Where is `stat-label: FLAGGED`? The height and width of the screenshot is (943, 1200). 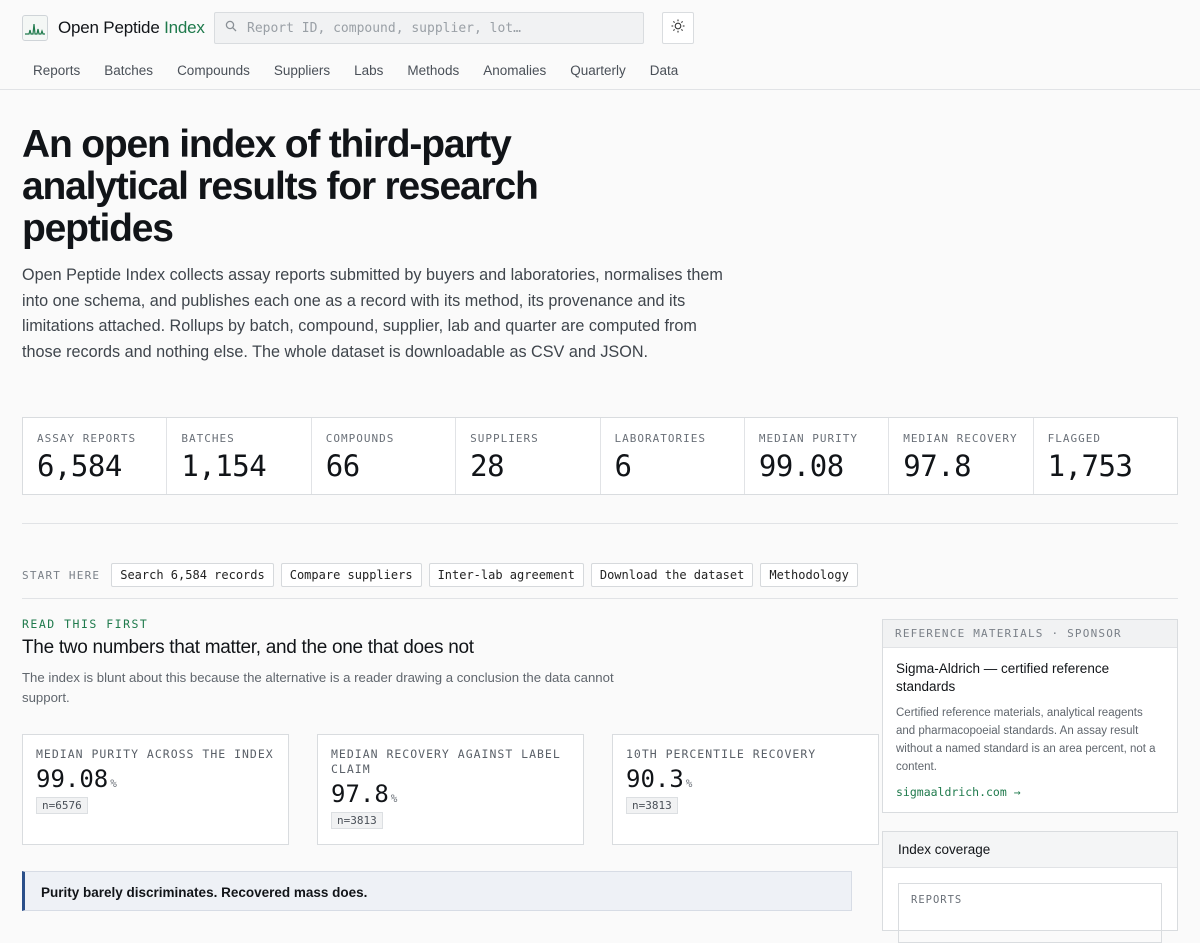
stat-label: FLAGGED is located at coordinates (1074, 438).